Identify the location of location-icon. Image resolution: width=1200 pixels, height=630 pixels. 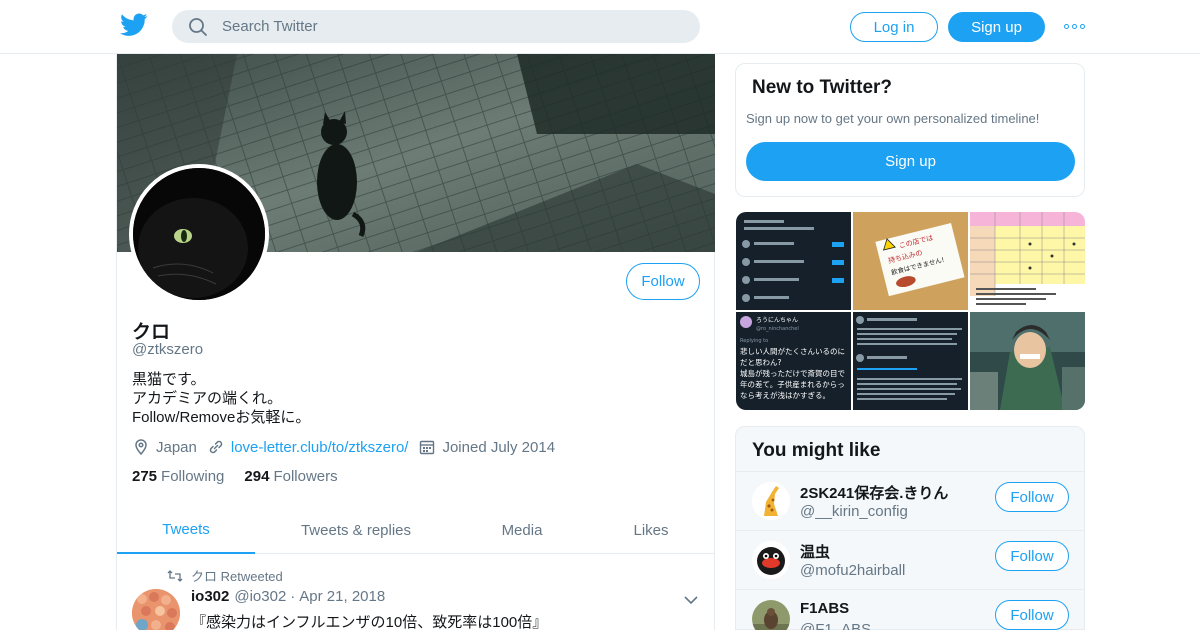
(141, 447).